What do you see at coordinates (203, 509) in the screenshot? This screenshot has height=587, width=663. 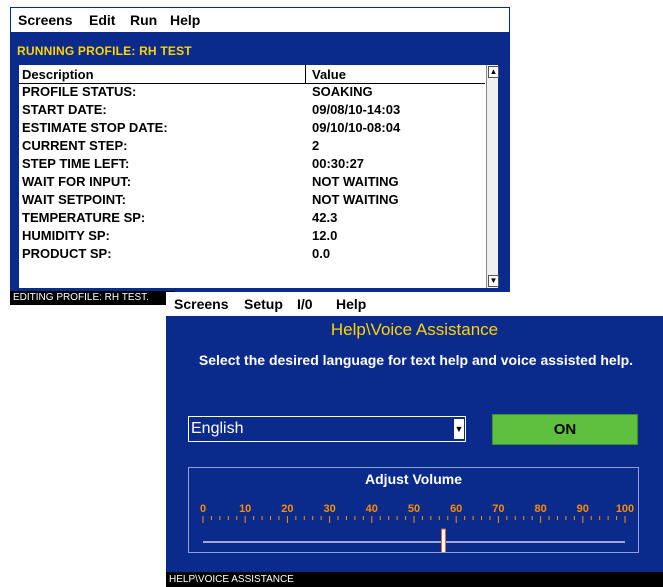 I see `volume-tick-label: 0` at bounding box center [203, 509].